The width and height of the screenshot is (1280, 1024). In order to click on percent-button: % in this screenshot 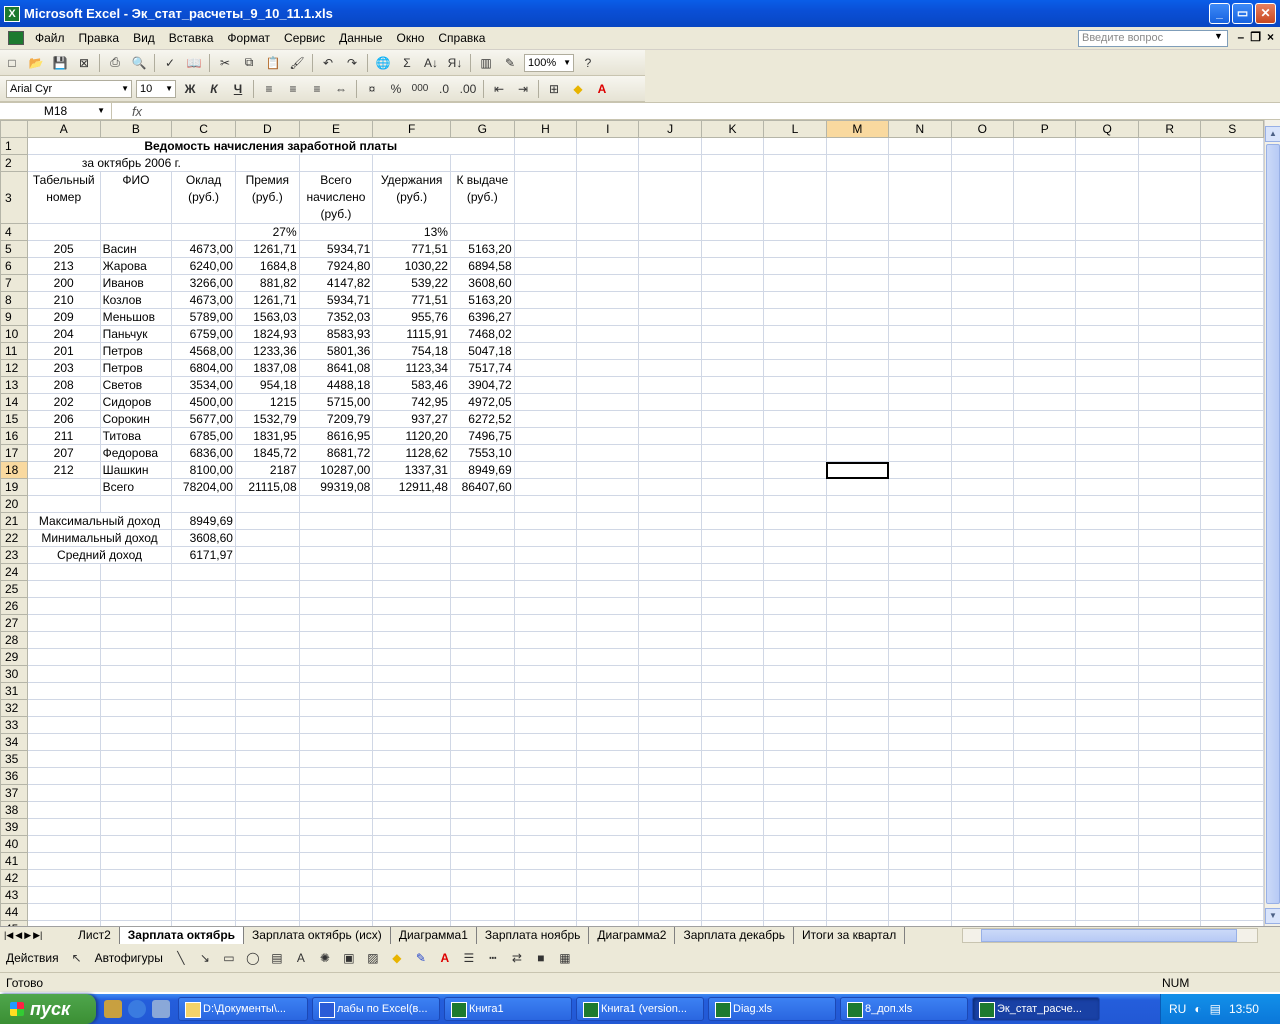, I will do `click(396, 89)`.